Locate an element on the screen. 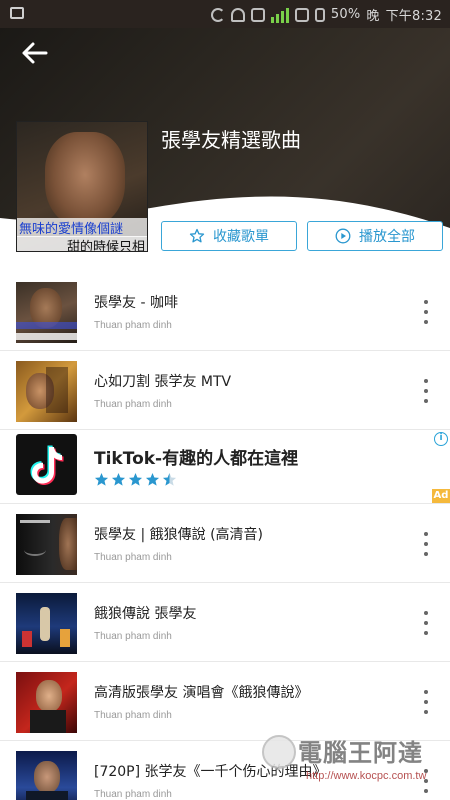 Image resolution: width=450 pixels, height=800 pixels. status-icons: 50% 晚 下午8:32 is located at coordinates (326, 14).